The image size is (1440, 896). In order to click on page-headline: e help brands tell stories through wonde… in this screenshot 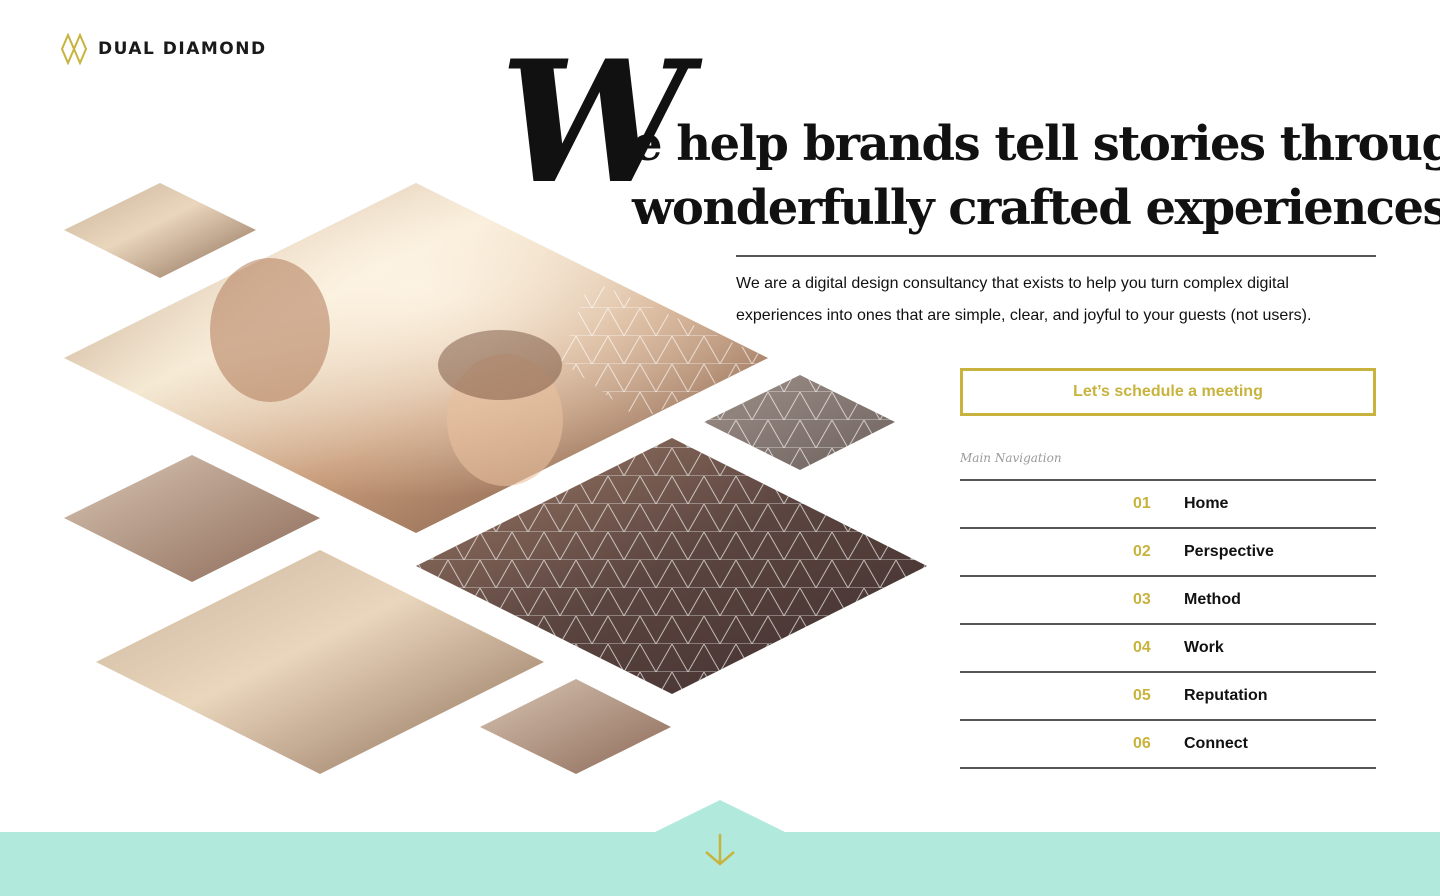, I will do `click(1036, 176)`.